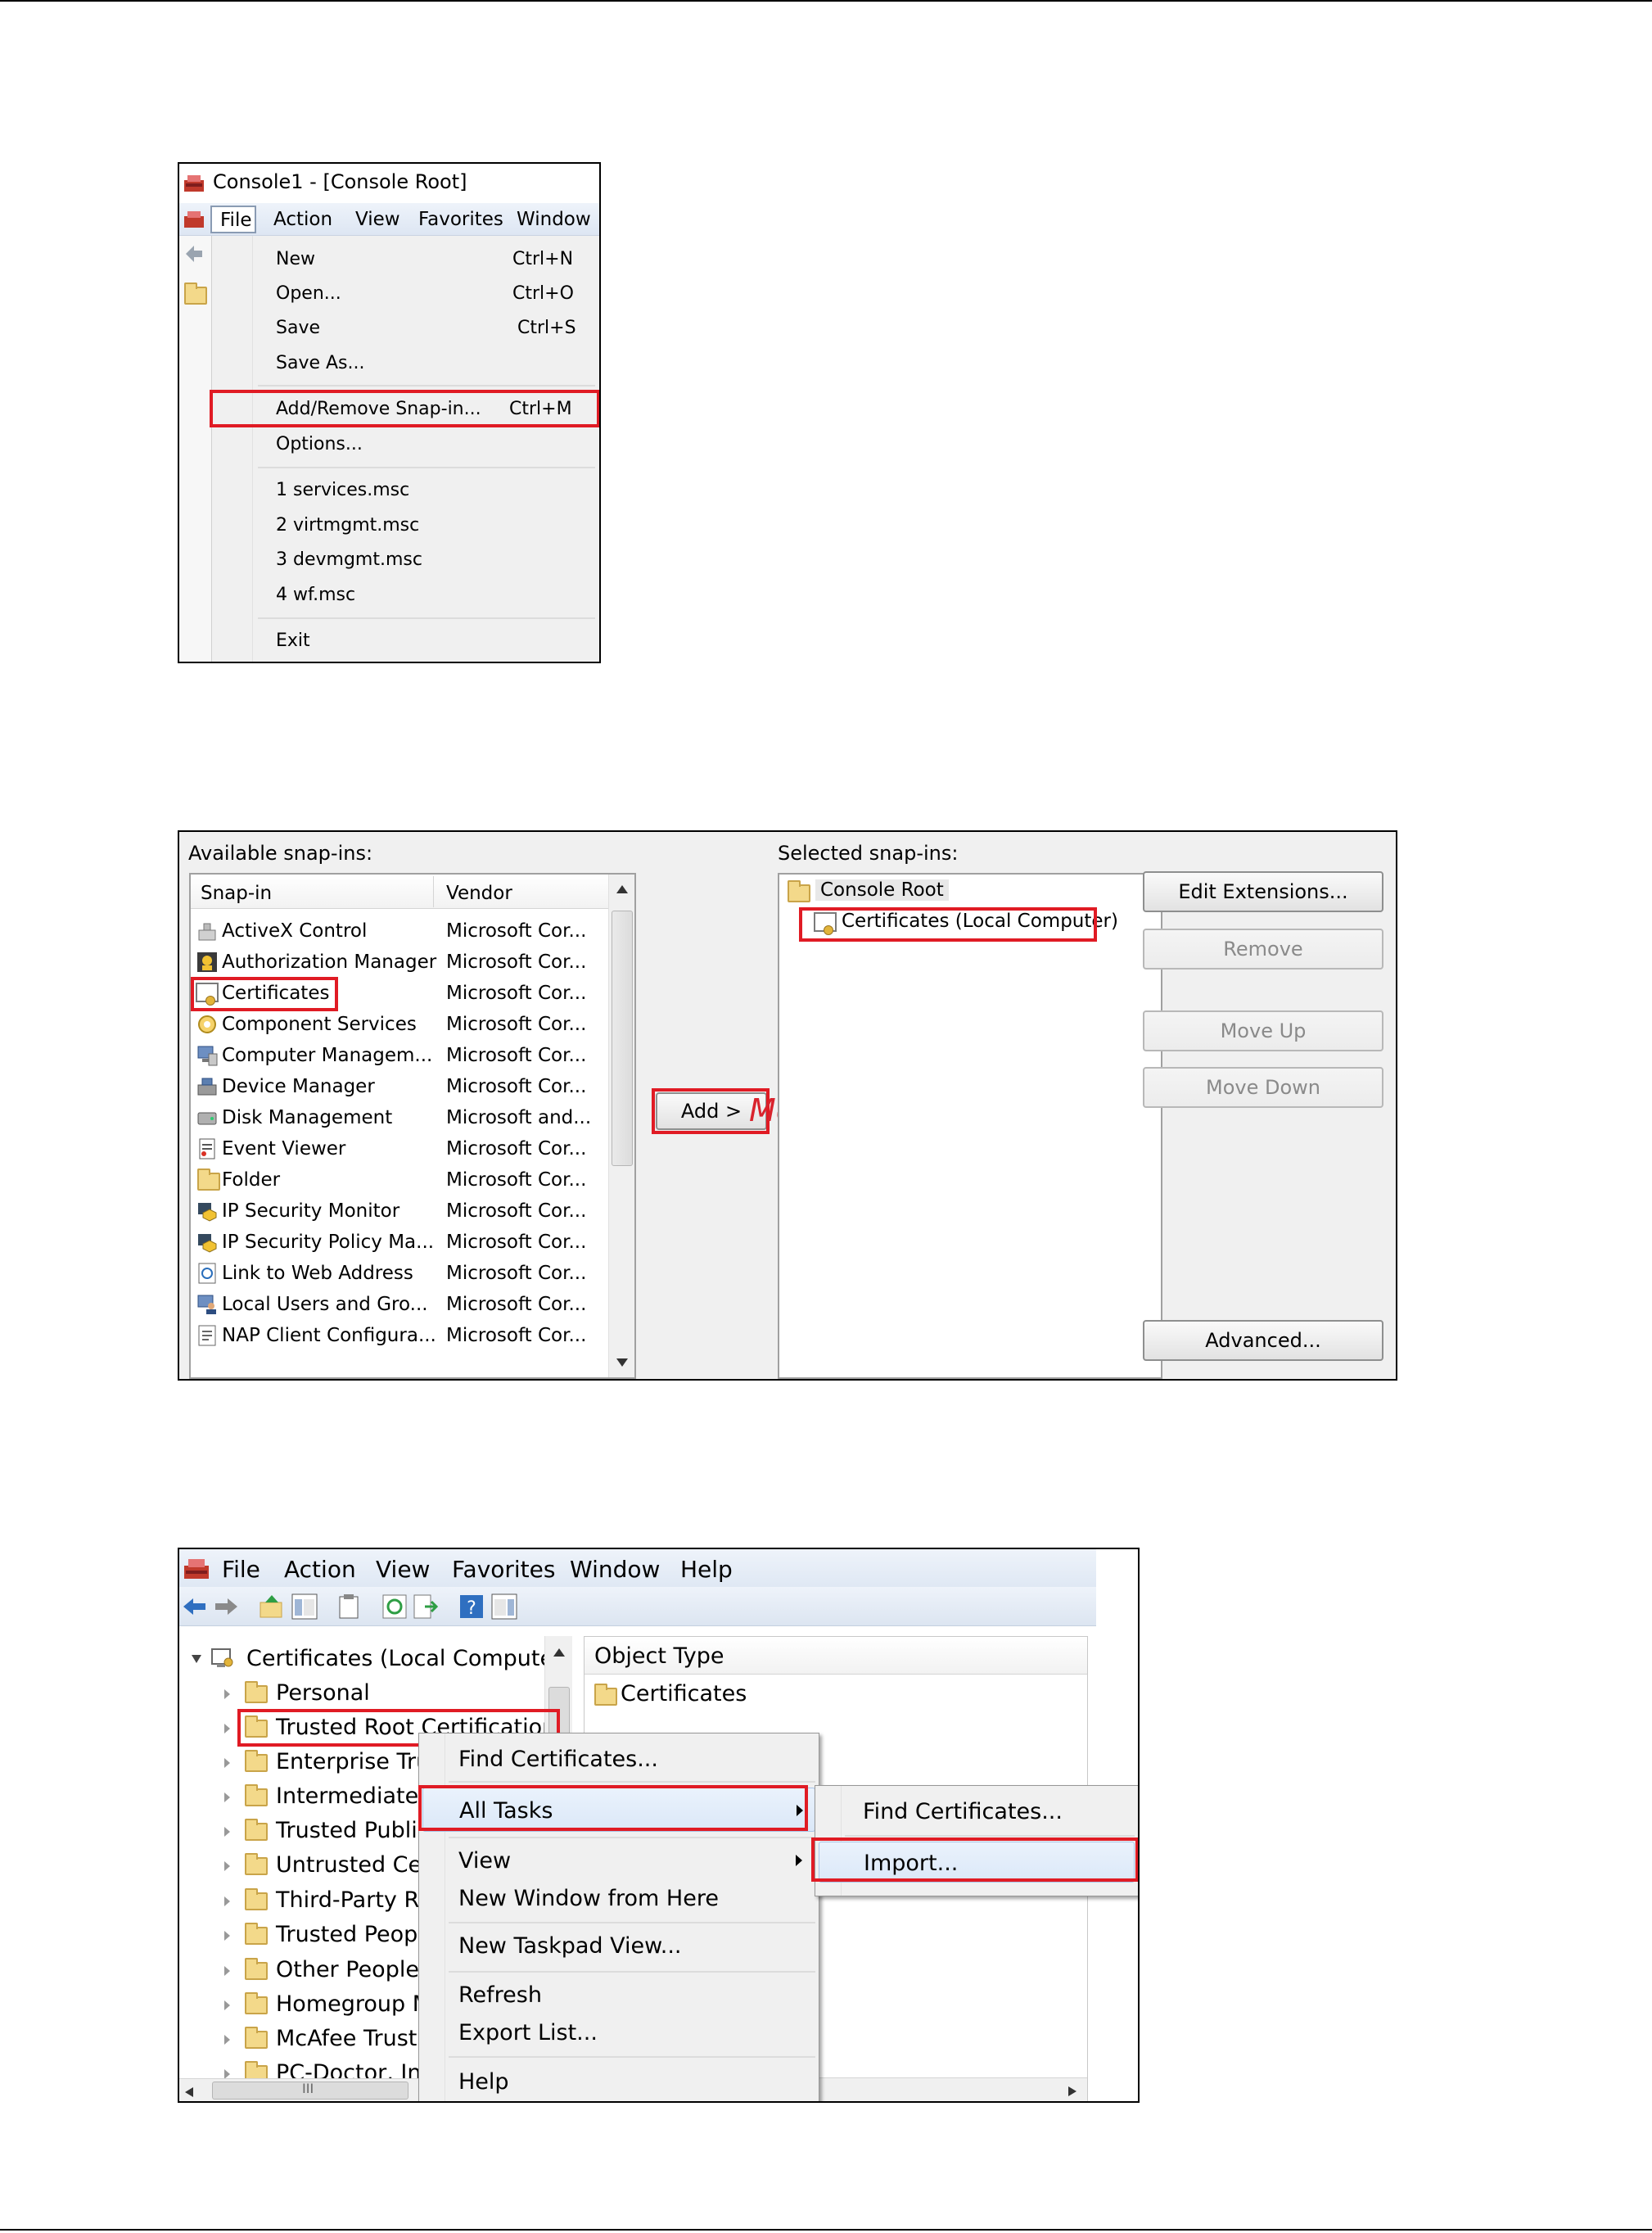  Describe the element at coordinates (405, 409) in the screenshot. I see `menu-item-add-remove-snapin: Add/Remove Snap-in... Ctrl+M` at that location.